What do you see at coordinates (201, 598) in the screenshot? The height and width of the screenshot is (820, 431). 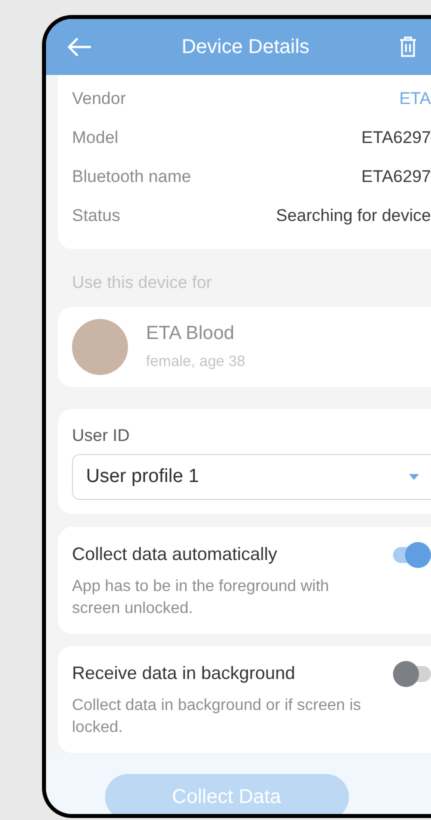 I see `setting-description: App has to be in the foreground with screen unlocked.` at bounding box center [201, 598].